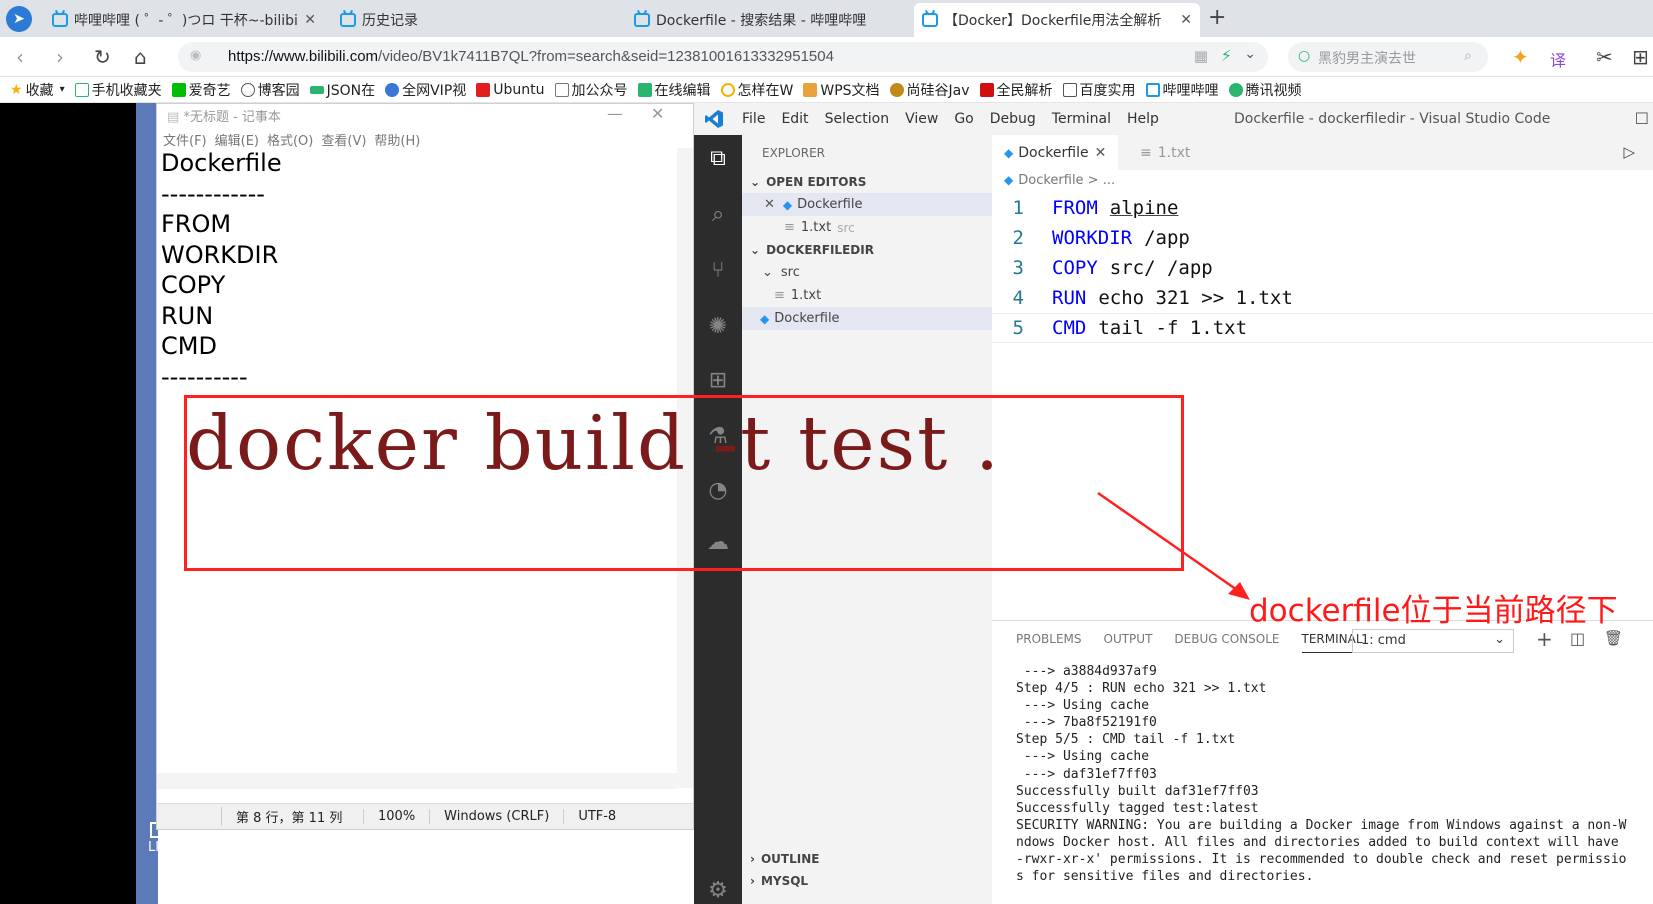  I want to click on open-editor-dockerfile: ✕ ◆ Dockerfile, so click(867, 204).